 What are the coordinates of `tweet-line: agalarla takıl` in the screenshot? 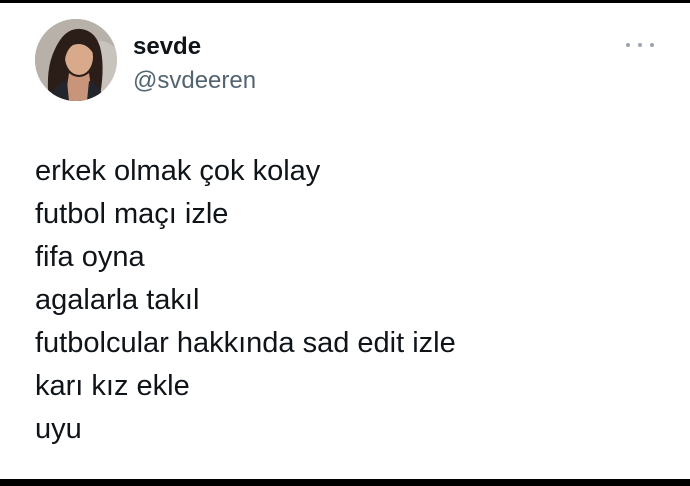 It's located at (117, 300).